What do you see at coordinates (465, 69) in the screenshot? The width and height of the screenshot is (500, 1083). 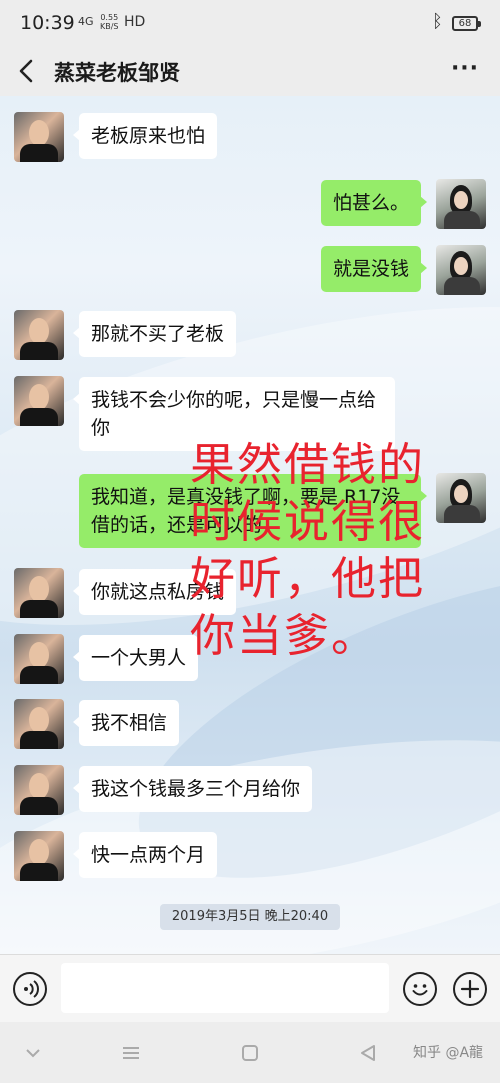 I see `more-options-icon: ···` at bounding box center [465, 69].